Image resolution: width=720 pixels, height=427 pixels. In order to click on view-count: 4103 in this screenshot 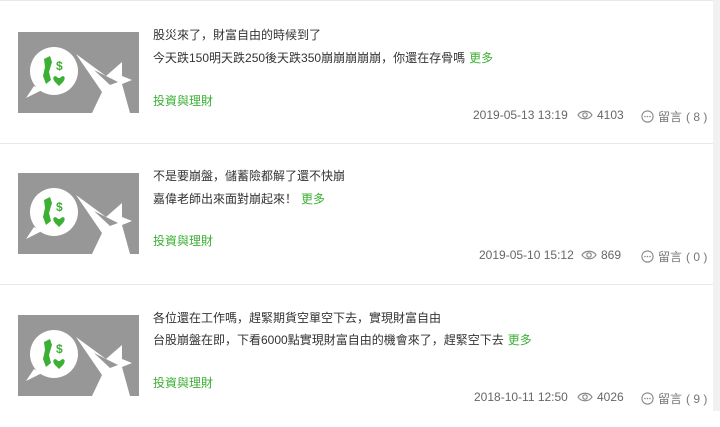, I will do `click(600, 115)`.